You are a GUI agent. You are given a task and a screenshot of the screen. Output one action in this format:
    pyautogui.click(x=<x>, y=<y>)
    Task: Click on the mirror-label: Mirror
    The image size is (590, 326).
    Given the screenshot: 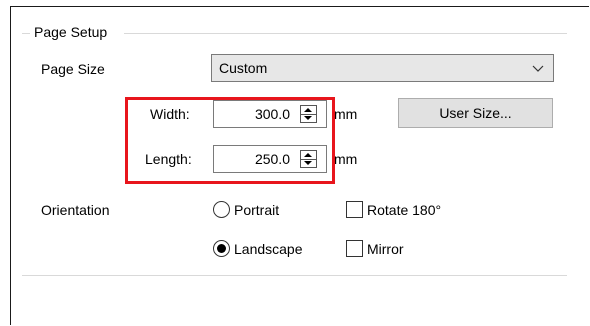 What is the action you would take?
    pyautogui.click(x=385, y=249)
    